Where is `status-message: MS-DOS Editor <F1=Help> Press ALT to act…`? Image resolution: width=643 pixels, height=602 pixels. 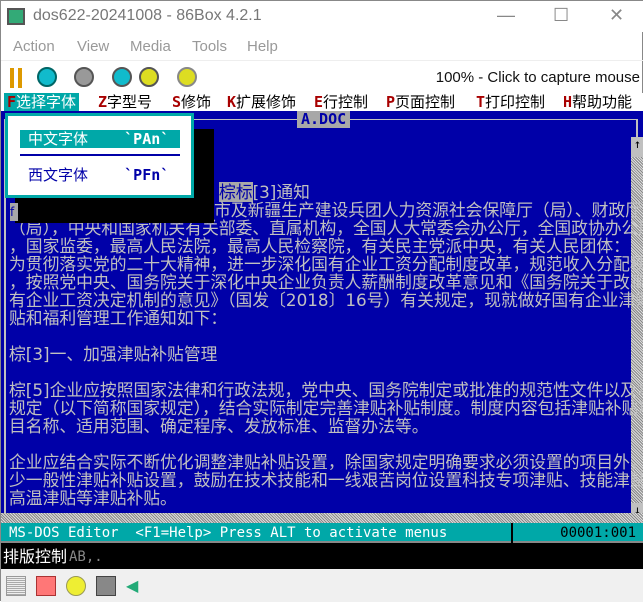 status-message: MS-DOS Editor <F1=Help> Press ALT to act… is located at coordinates (228, 533).